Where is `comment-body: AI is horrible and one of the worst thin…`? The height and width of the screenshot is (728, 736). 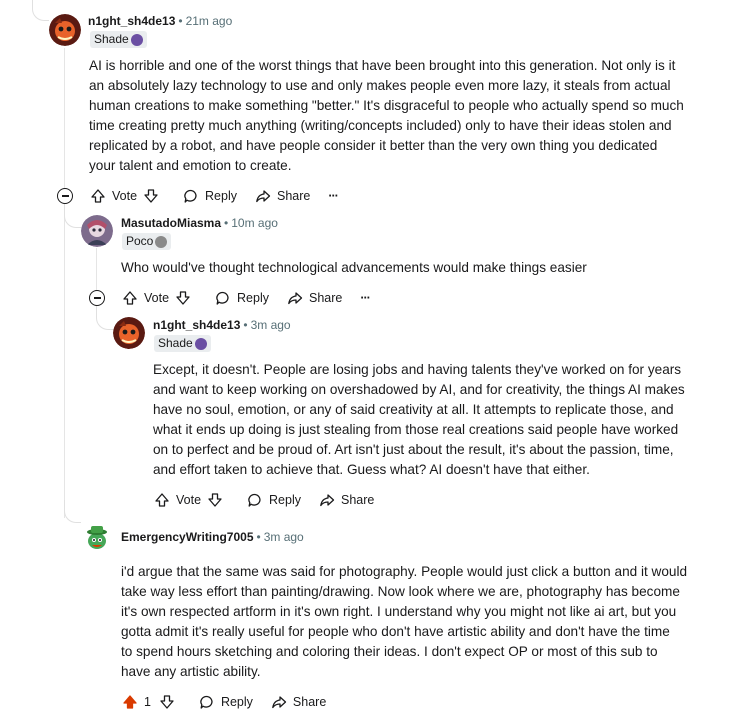
comment-body: AI is horrible and one of the worst thin… is located at coordinates (386, 115).